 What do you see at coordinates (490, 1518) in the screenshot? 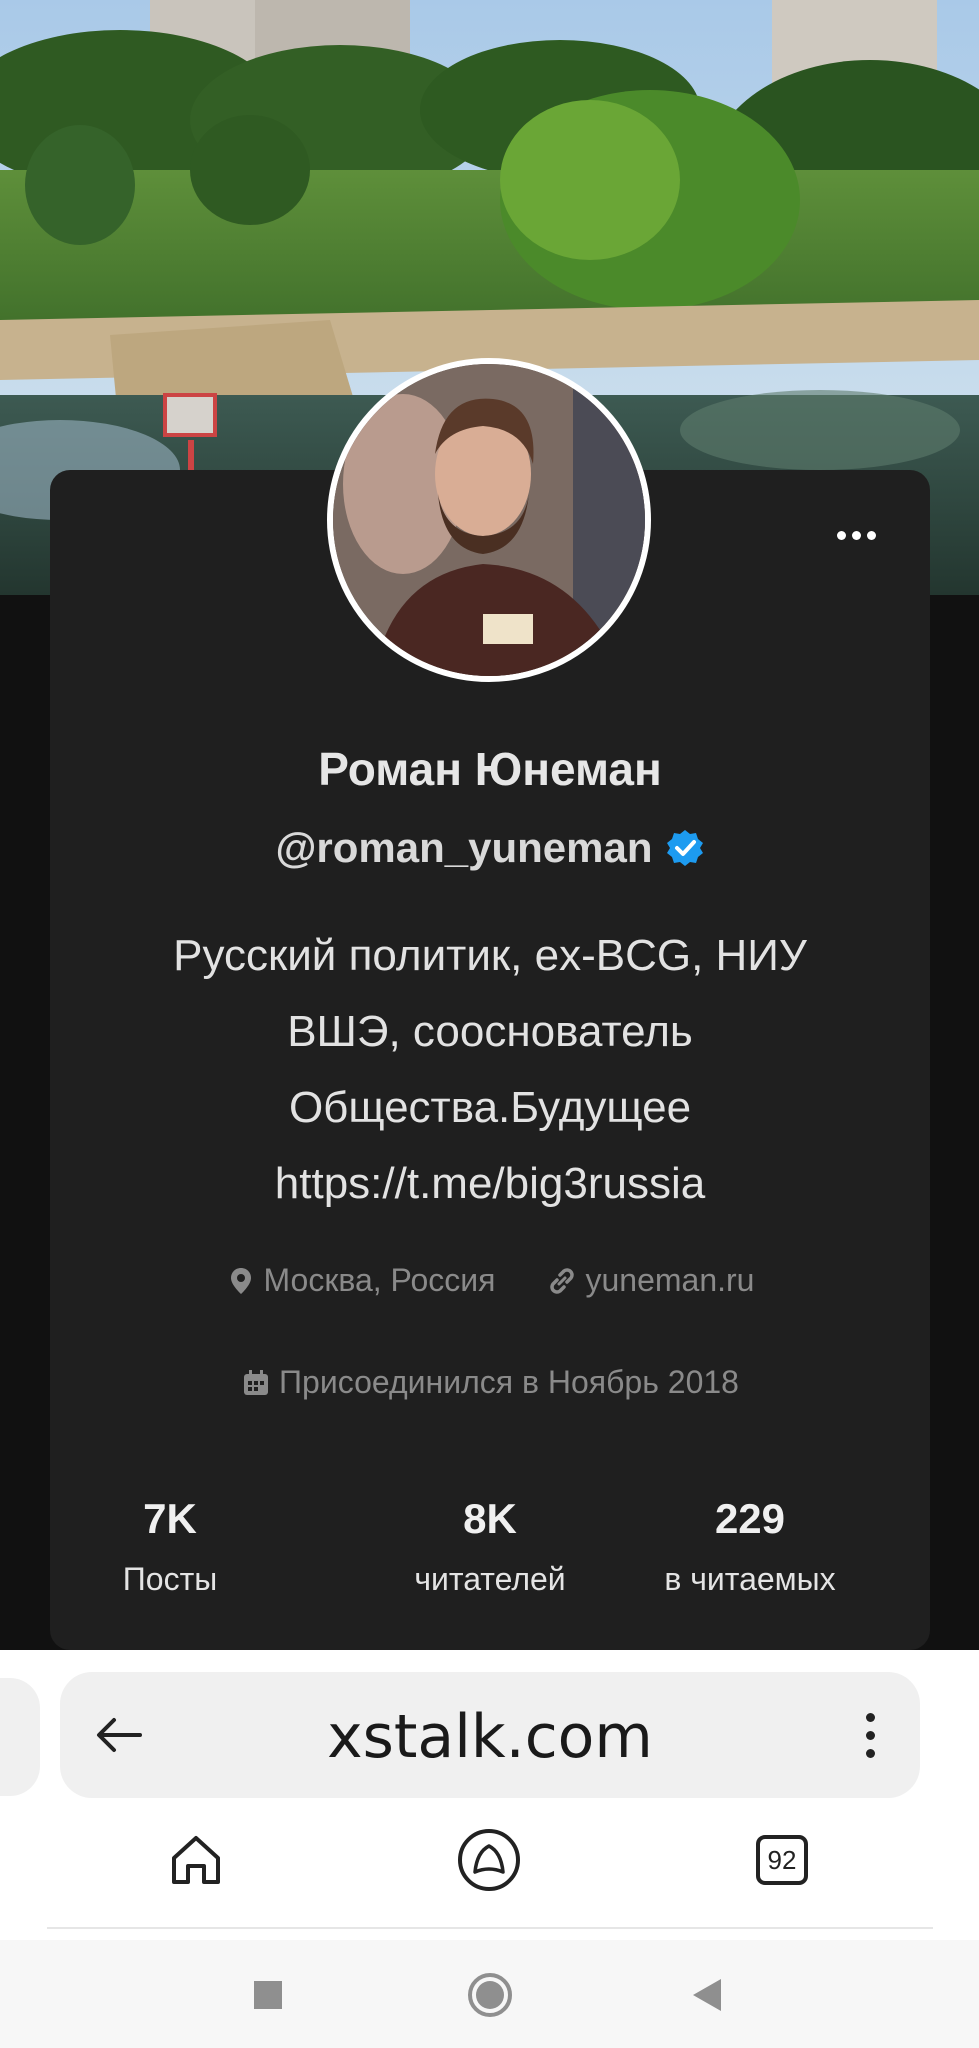
I see `stat-value: 8K` at bounding box center [490, 1518].